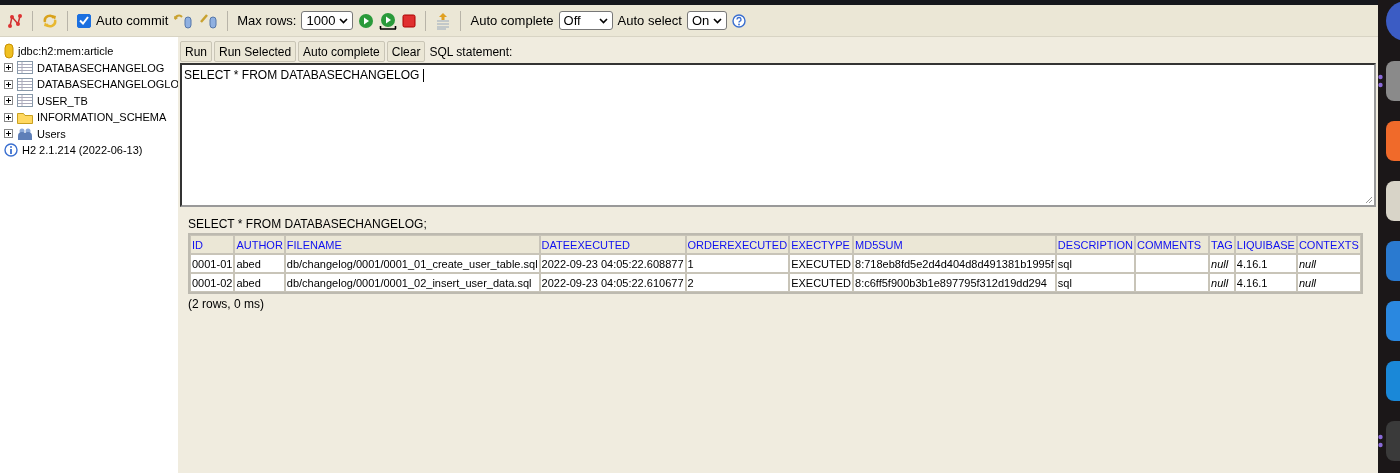  Describe the element at coordinates (612, 282) in the screenshot. I see `table-cell: 2022-09-23 04:05:22.610677` at that location.